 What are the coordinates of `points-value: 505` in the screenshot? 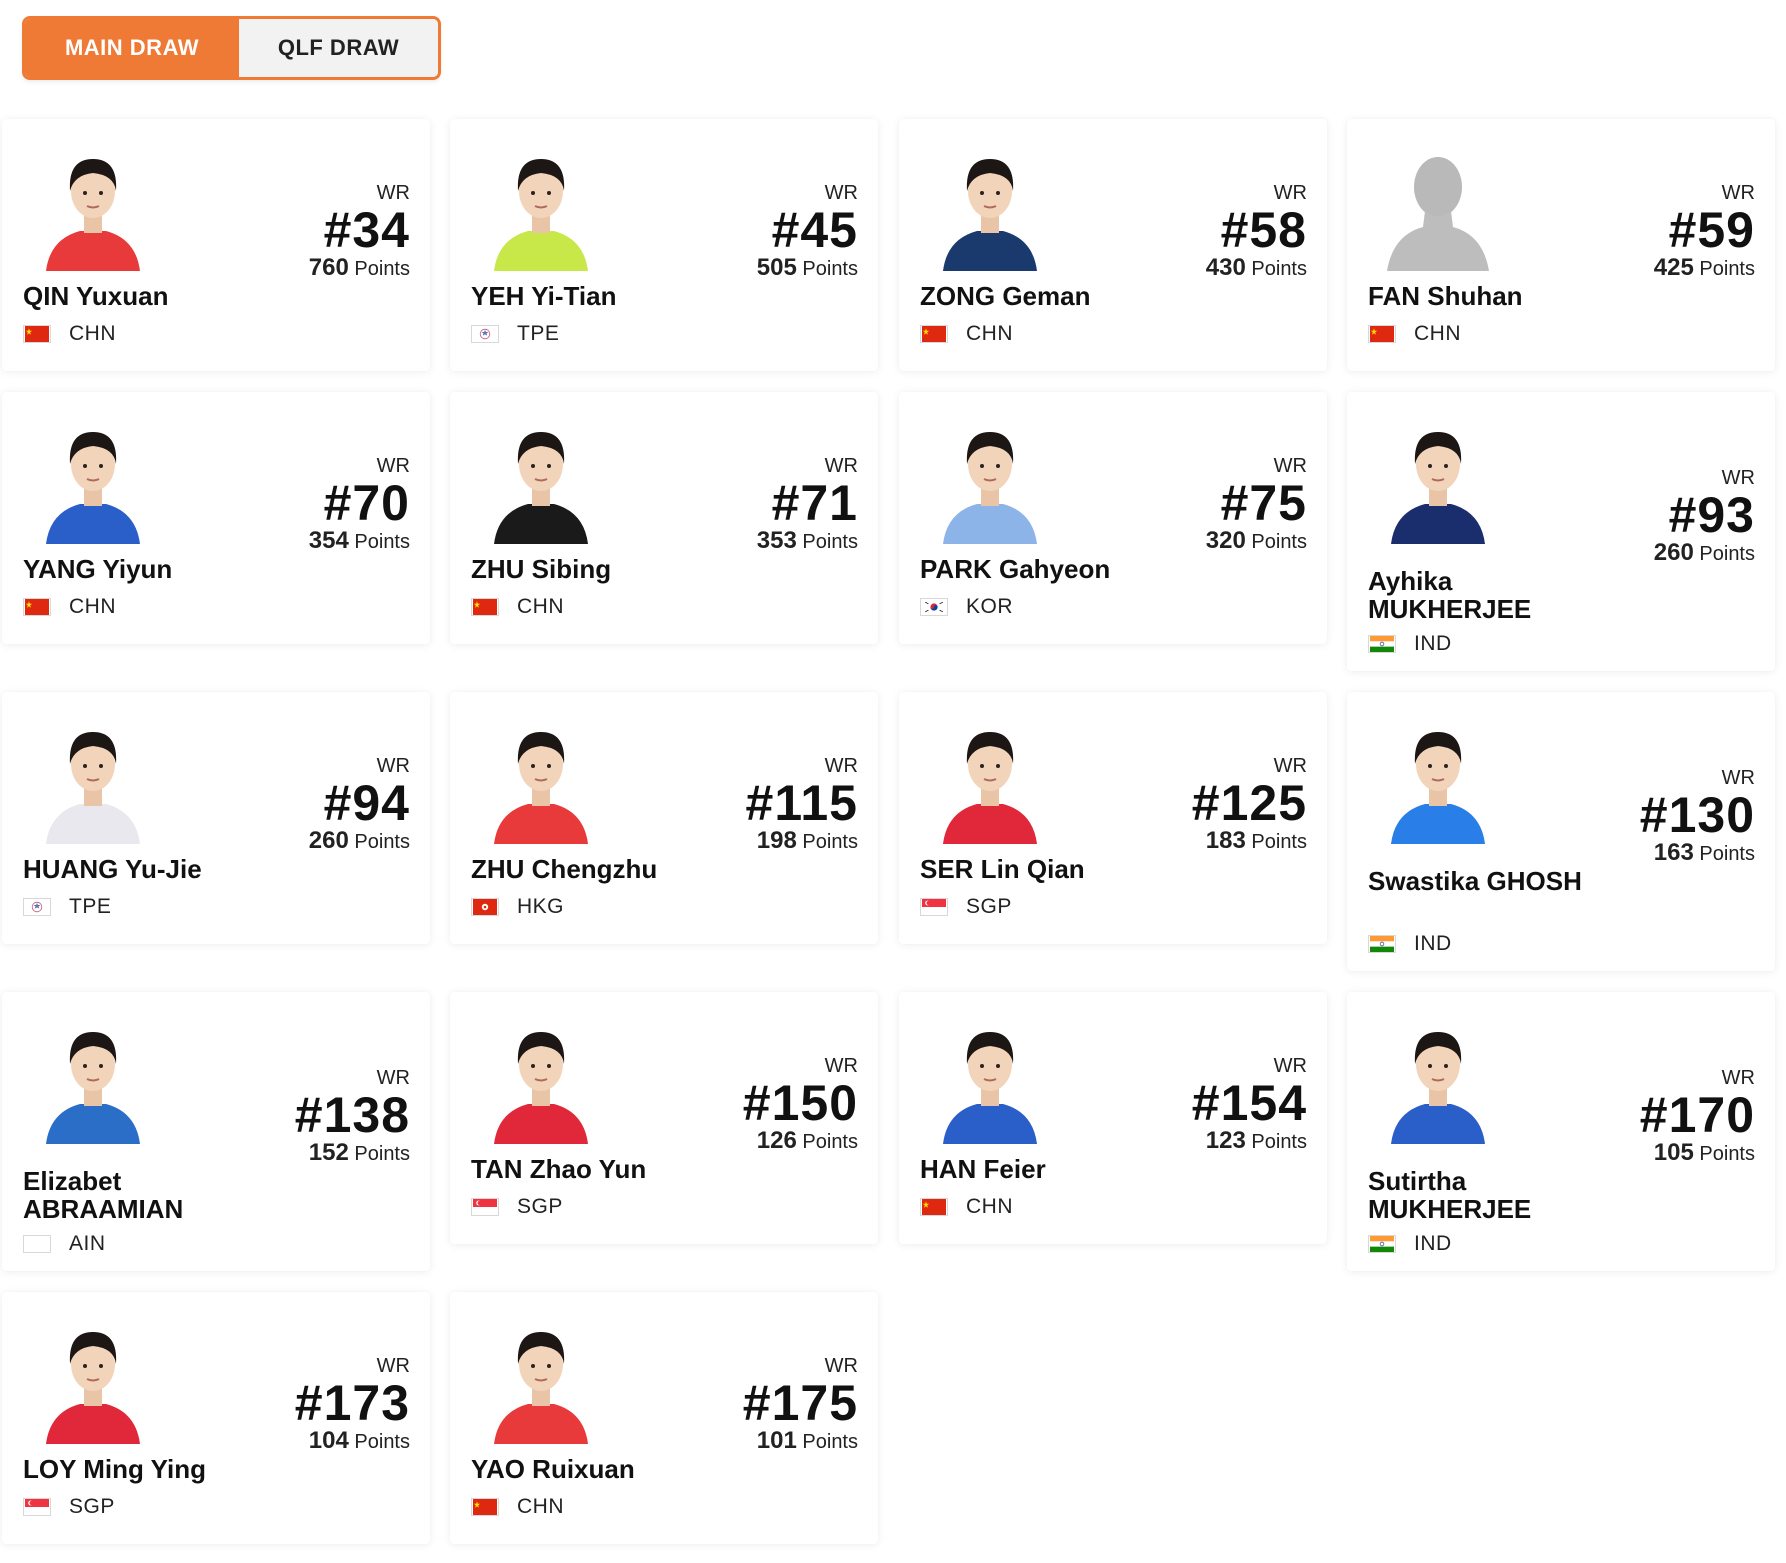 It's located at (776, 267).